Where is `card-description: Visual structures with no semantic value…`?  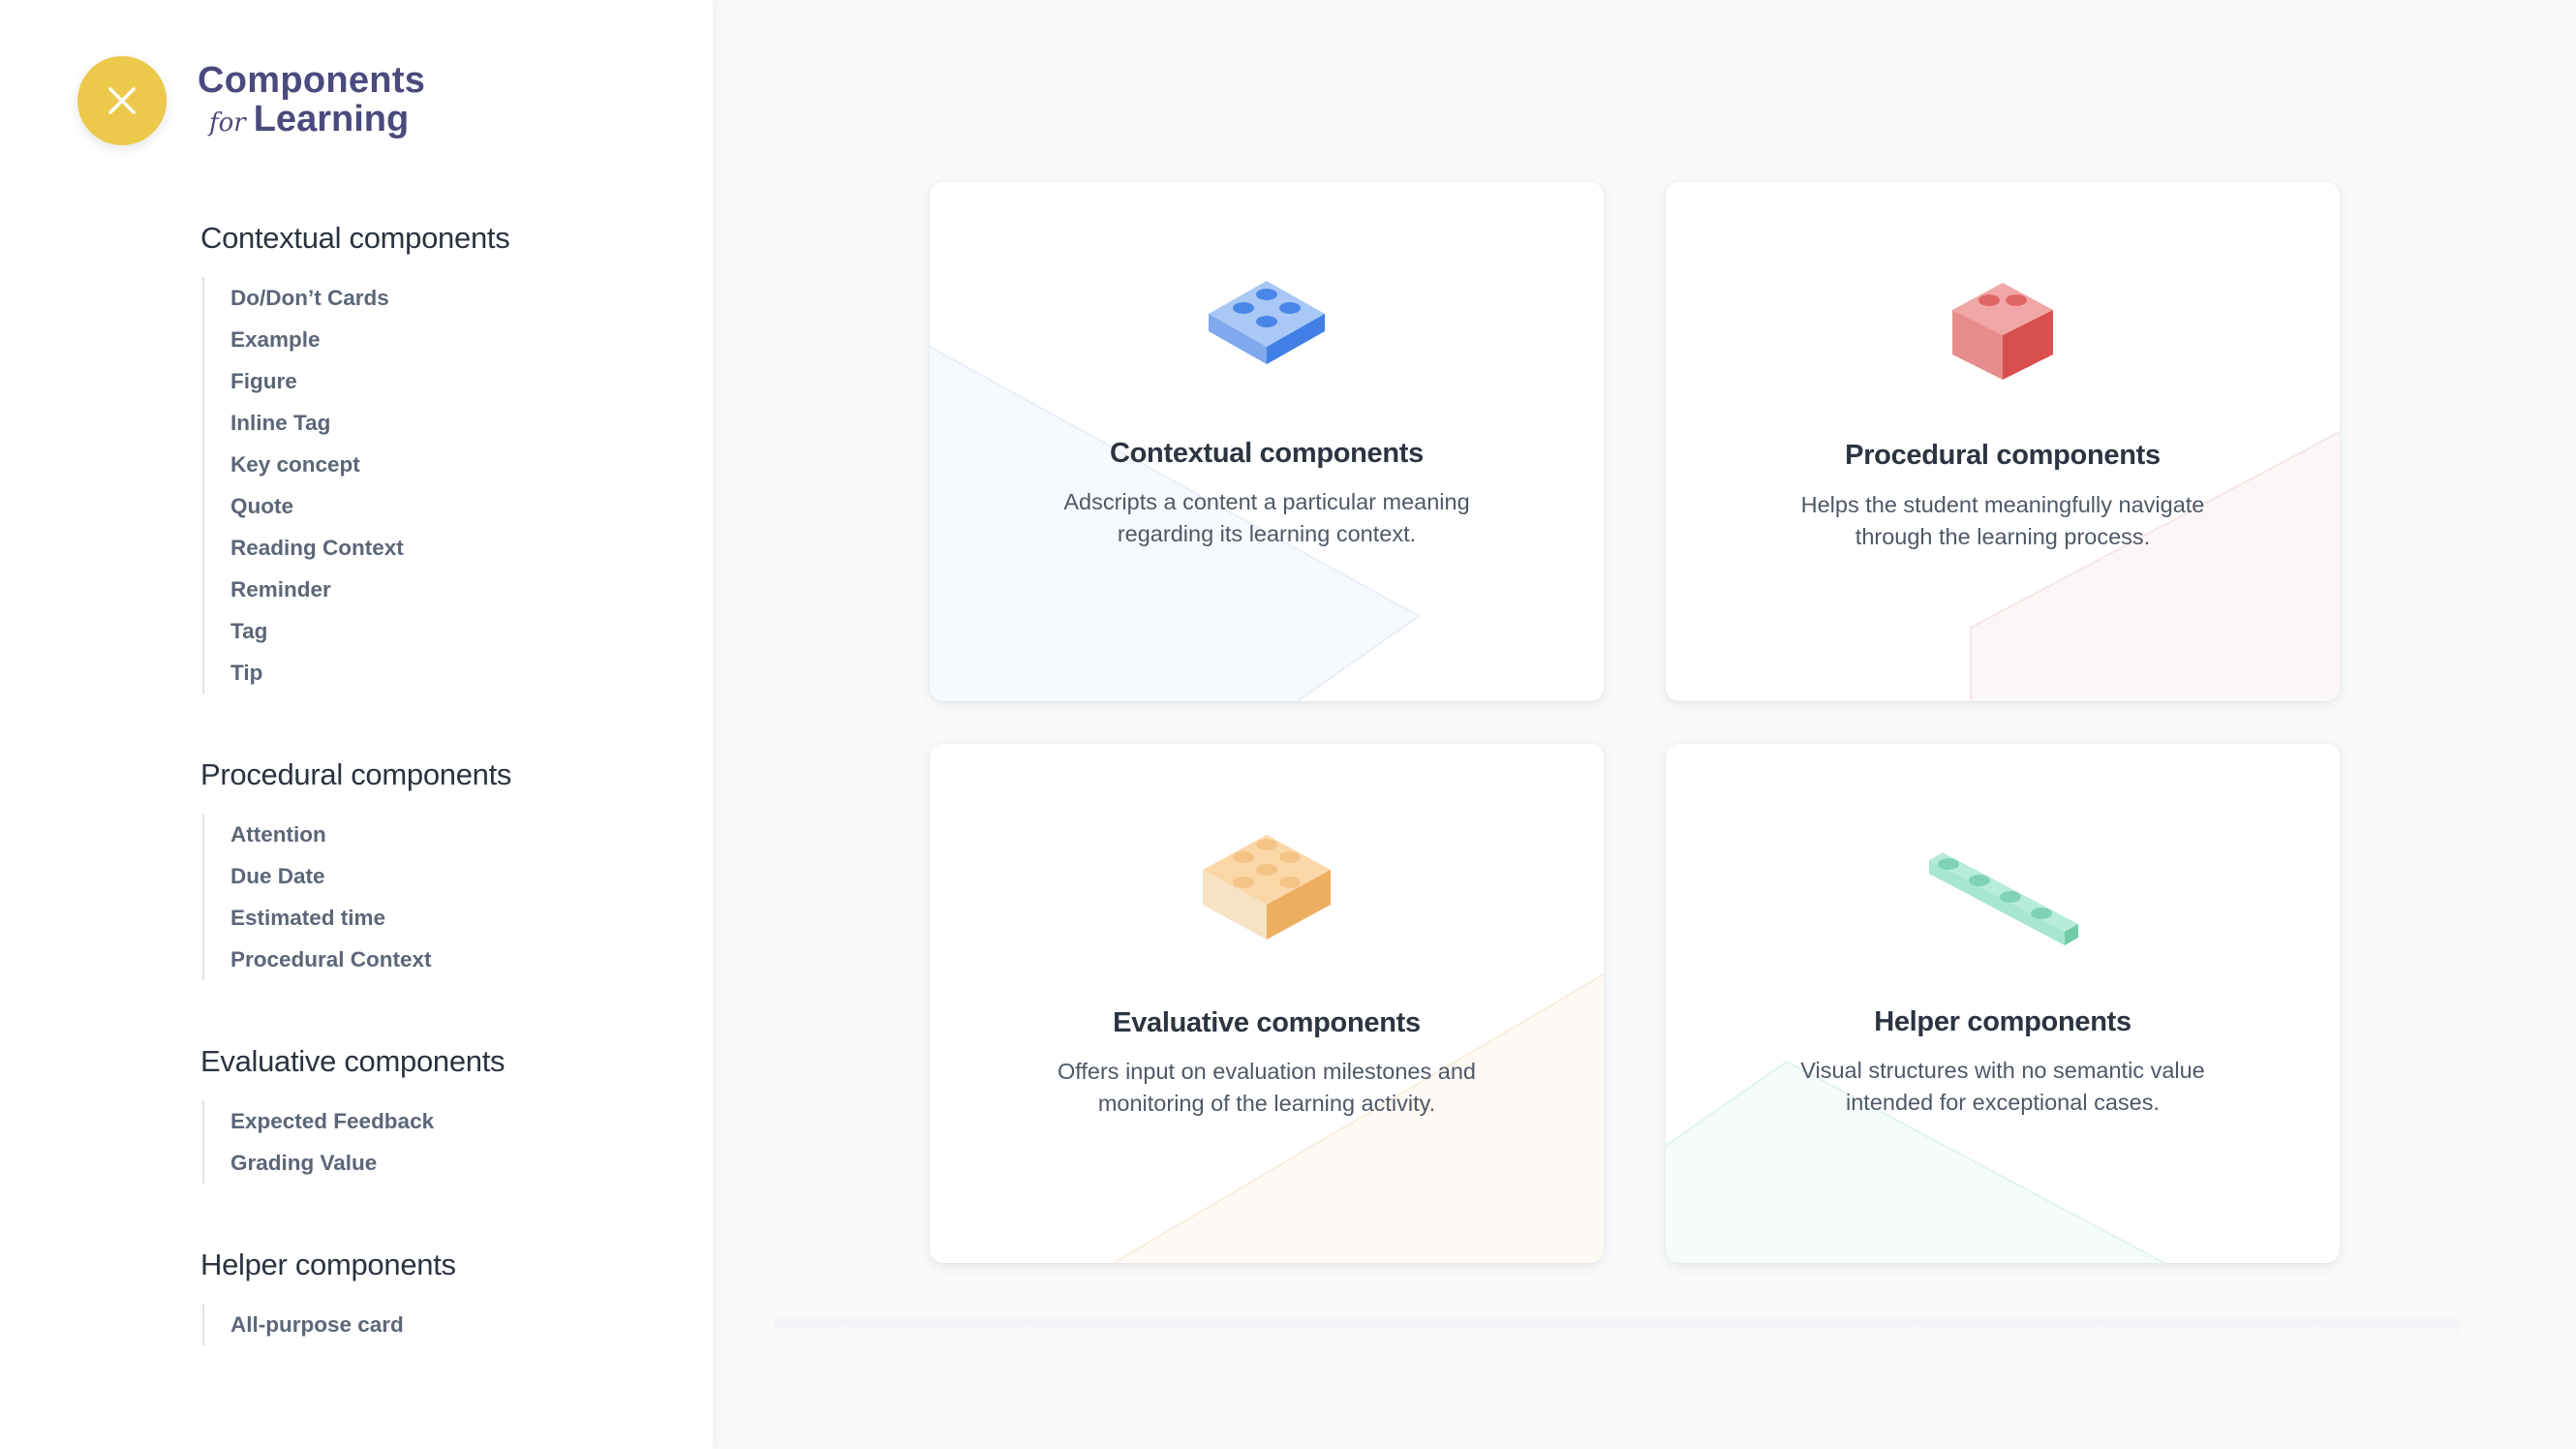 card-description: Visual structures with no semantic value… is located at coordinates (2002, 1086).